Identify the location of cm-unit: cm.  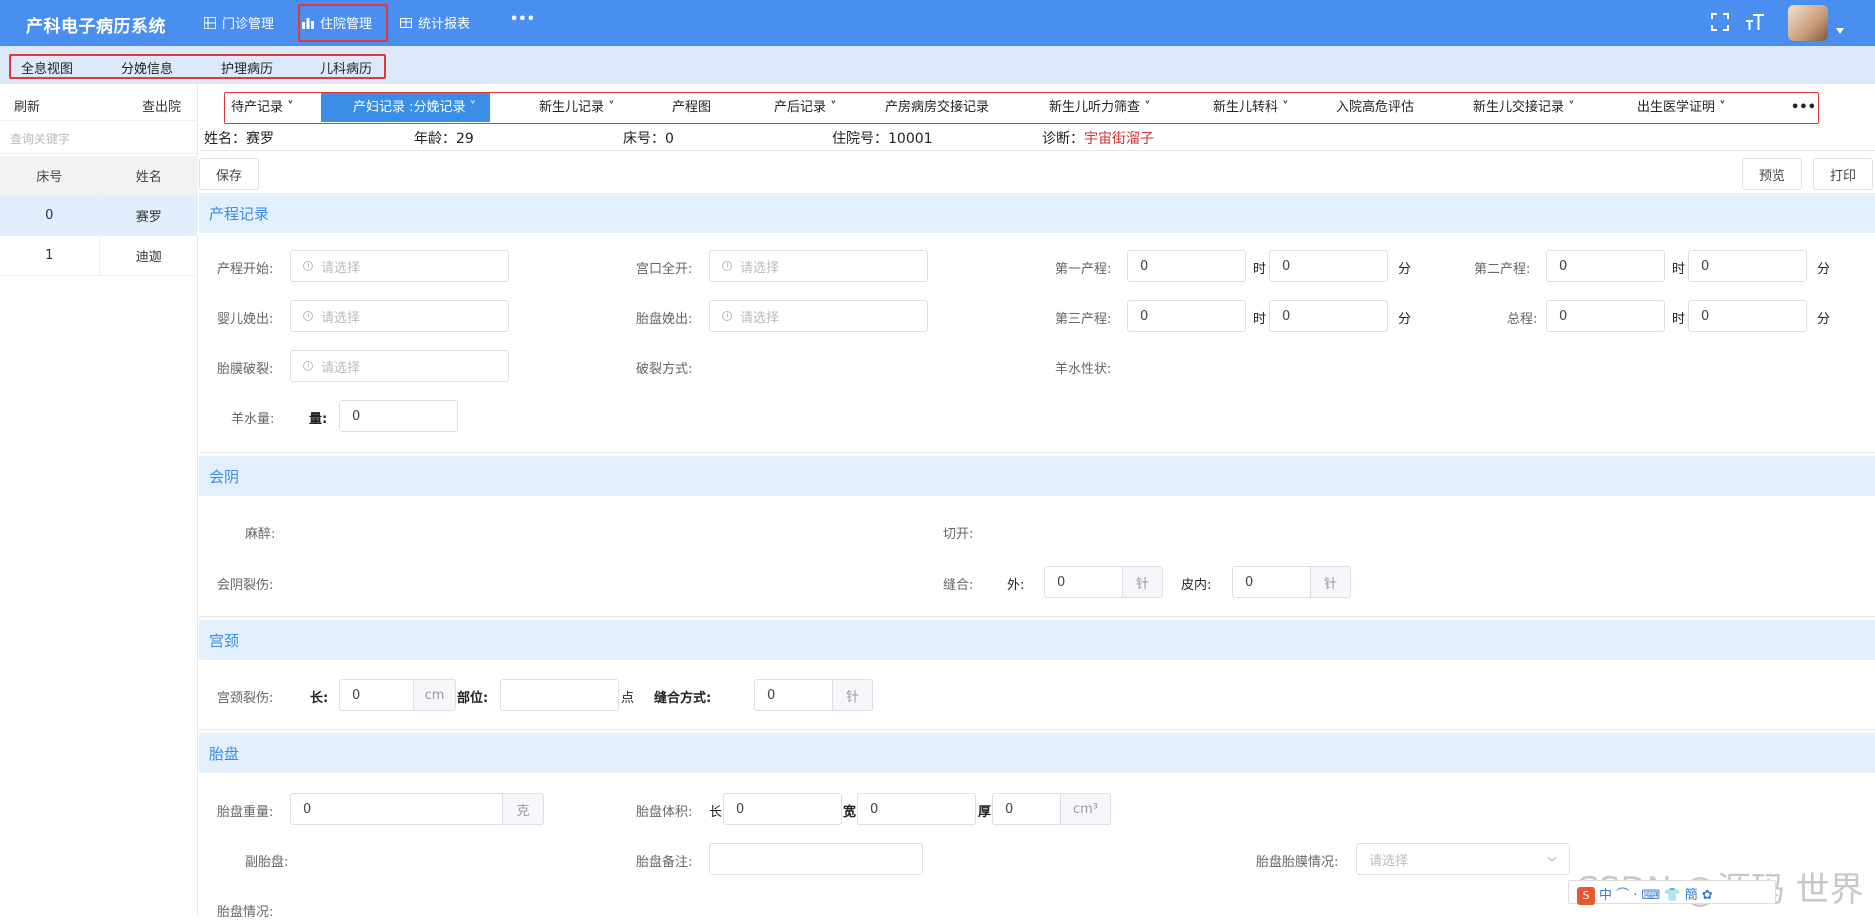
(435, 695).